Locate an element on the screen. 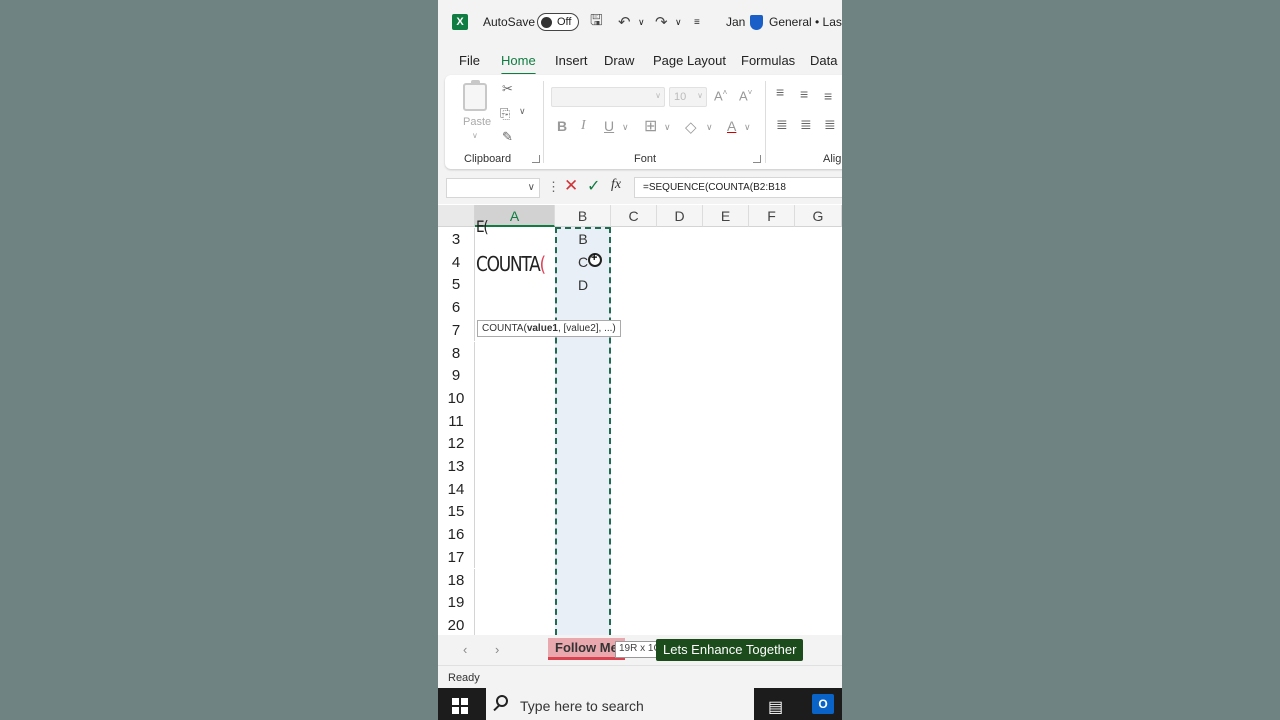 The width and height of the screenshot is (1280, 720). undo-dropdown-icon: ∨ is located at coordinates (641, 22).